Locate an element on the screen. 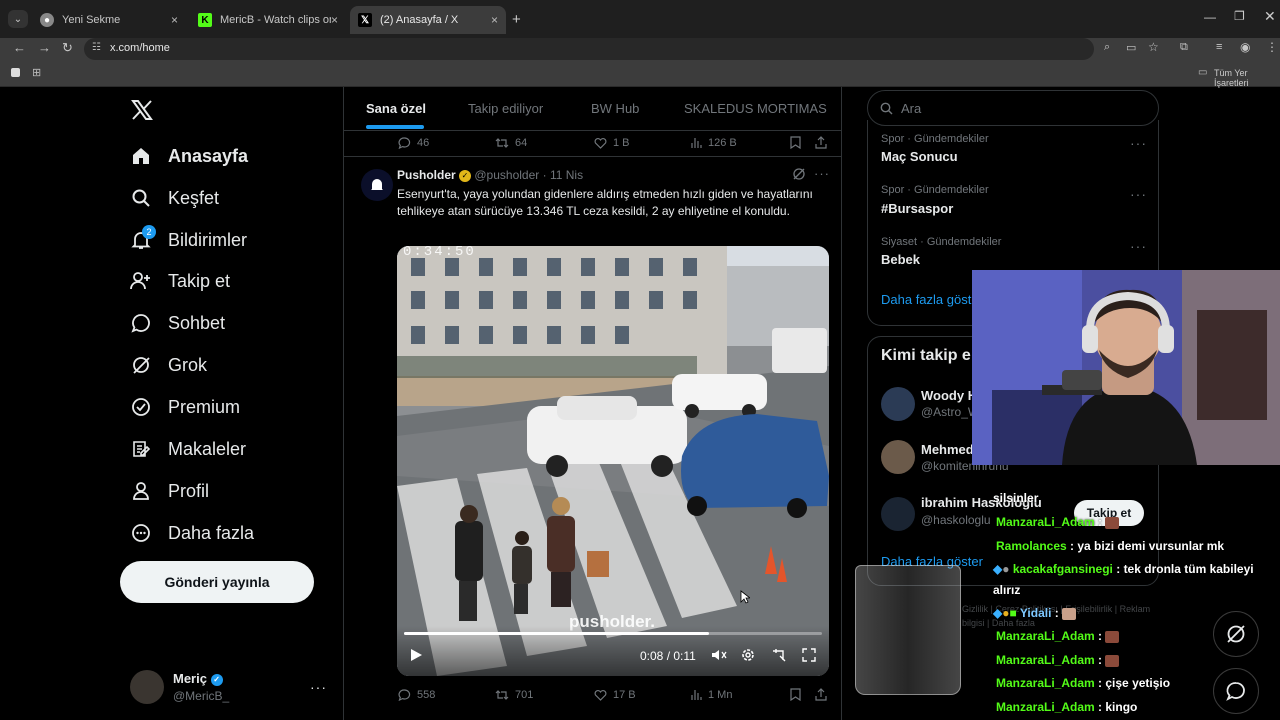 The height and width of the screenshot is (720, 1280). app-icon is located at coordinates (15, 72).